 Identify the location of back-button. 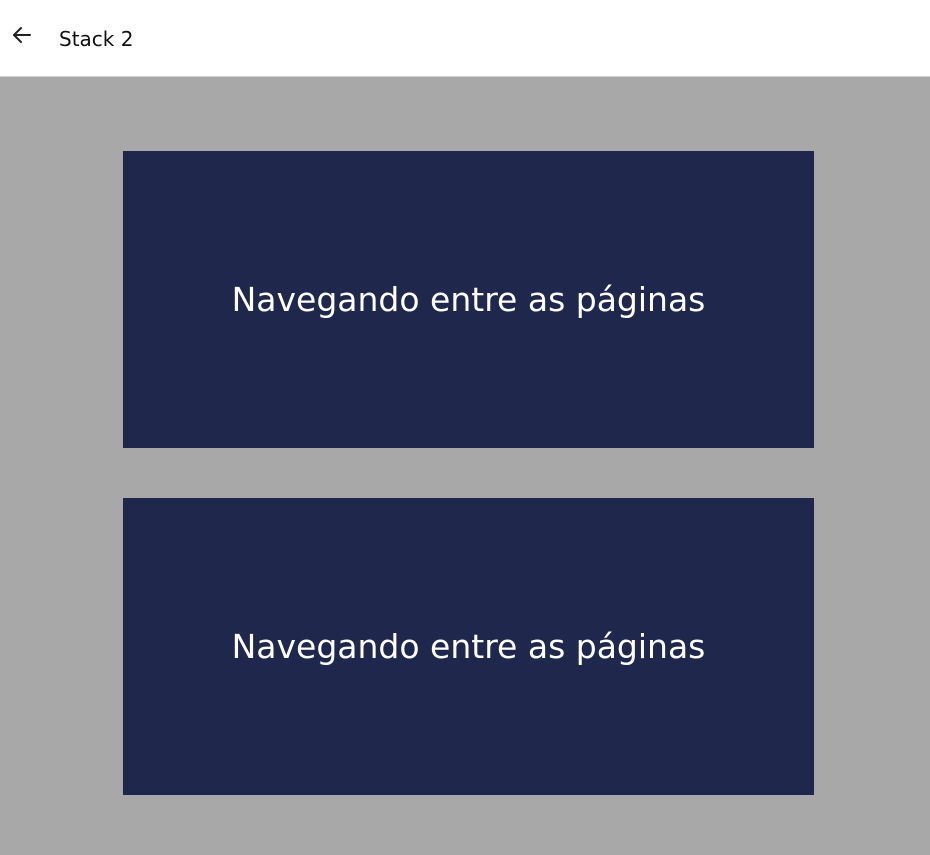
(22, 37).